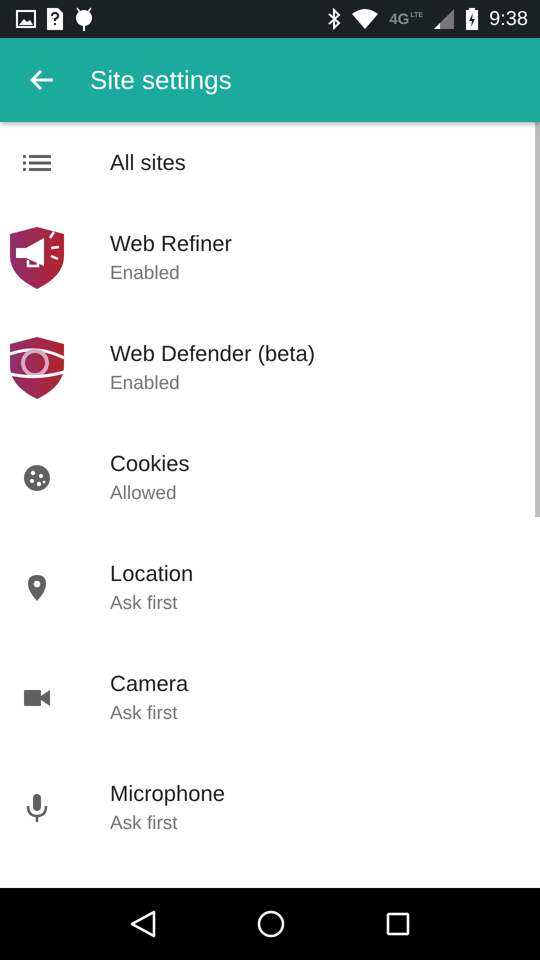 This screenshot has width=540, height=960. What do you see at coordinates (398, 924) in the screenshot?
I see `recents-icon` at bounding box center [398, 924].